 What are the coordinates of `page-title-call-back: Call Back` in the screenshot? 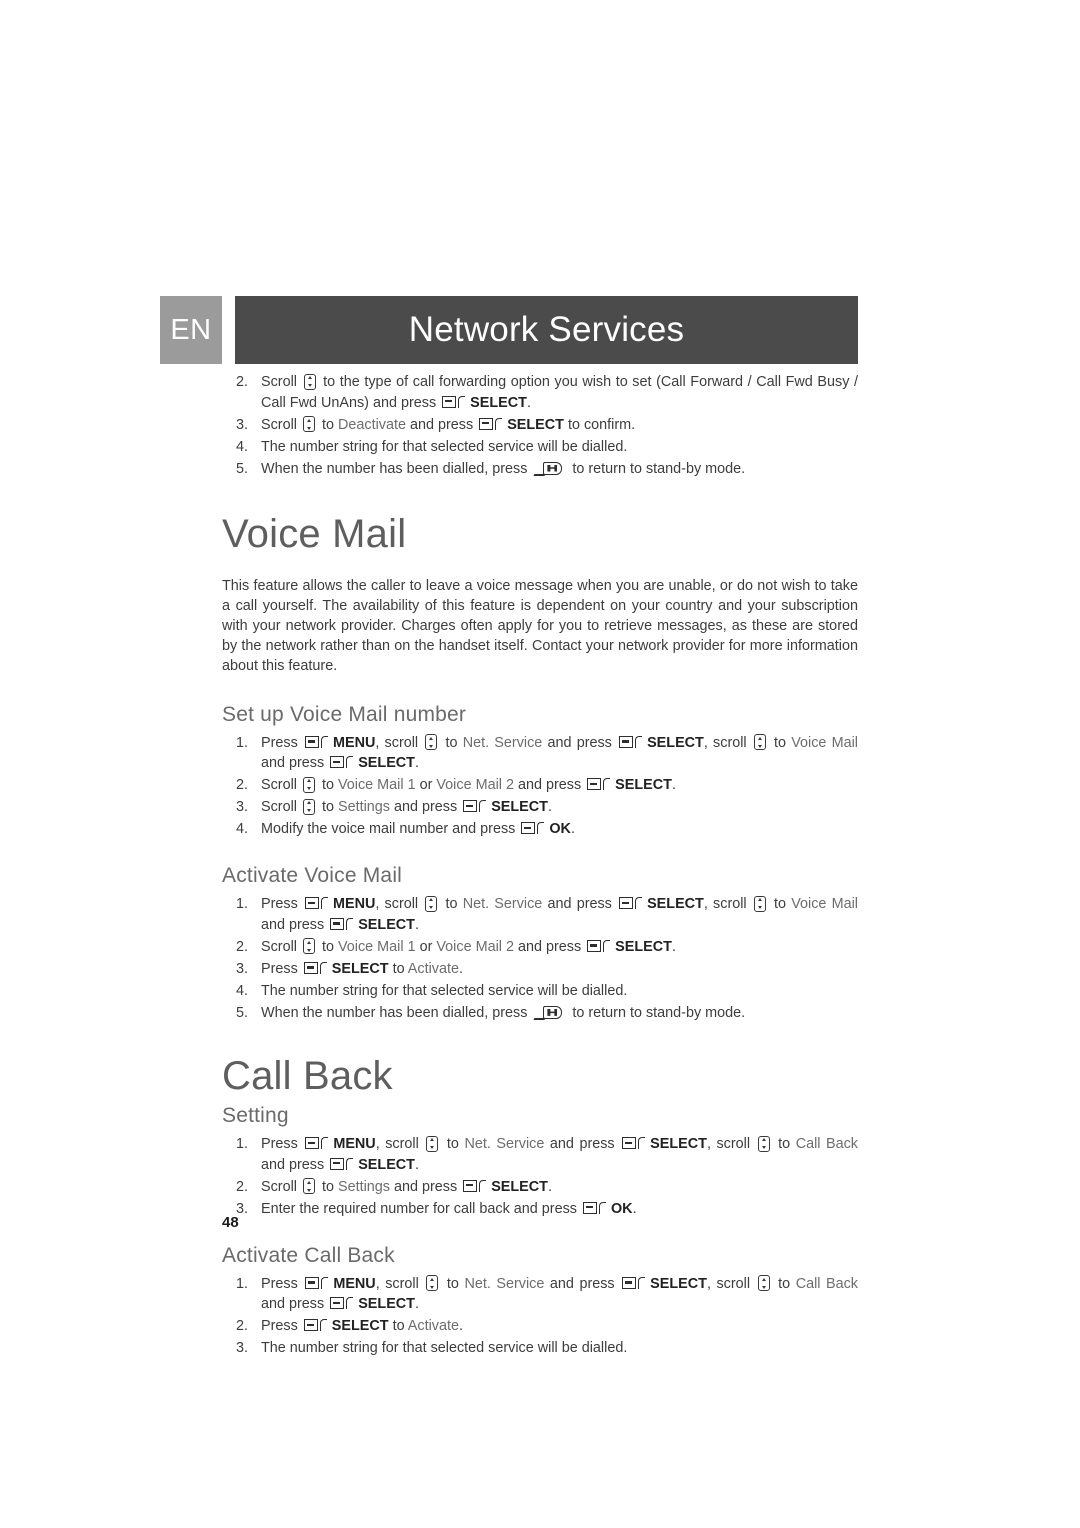 It's located at (307, 1075).